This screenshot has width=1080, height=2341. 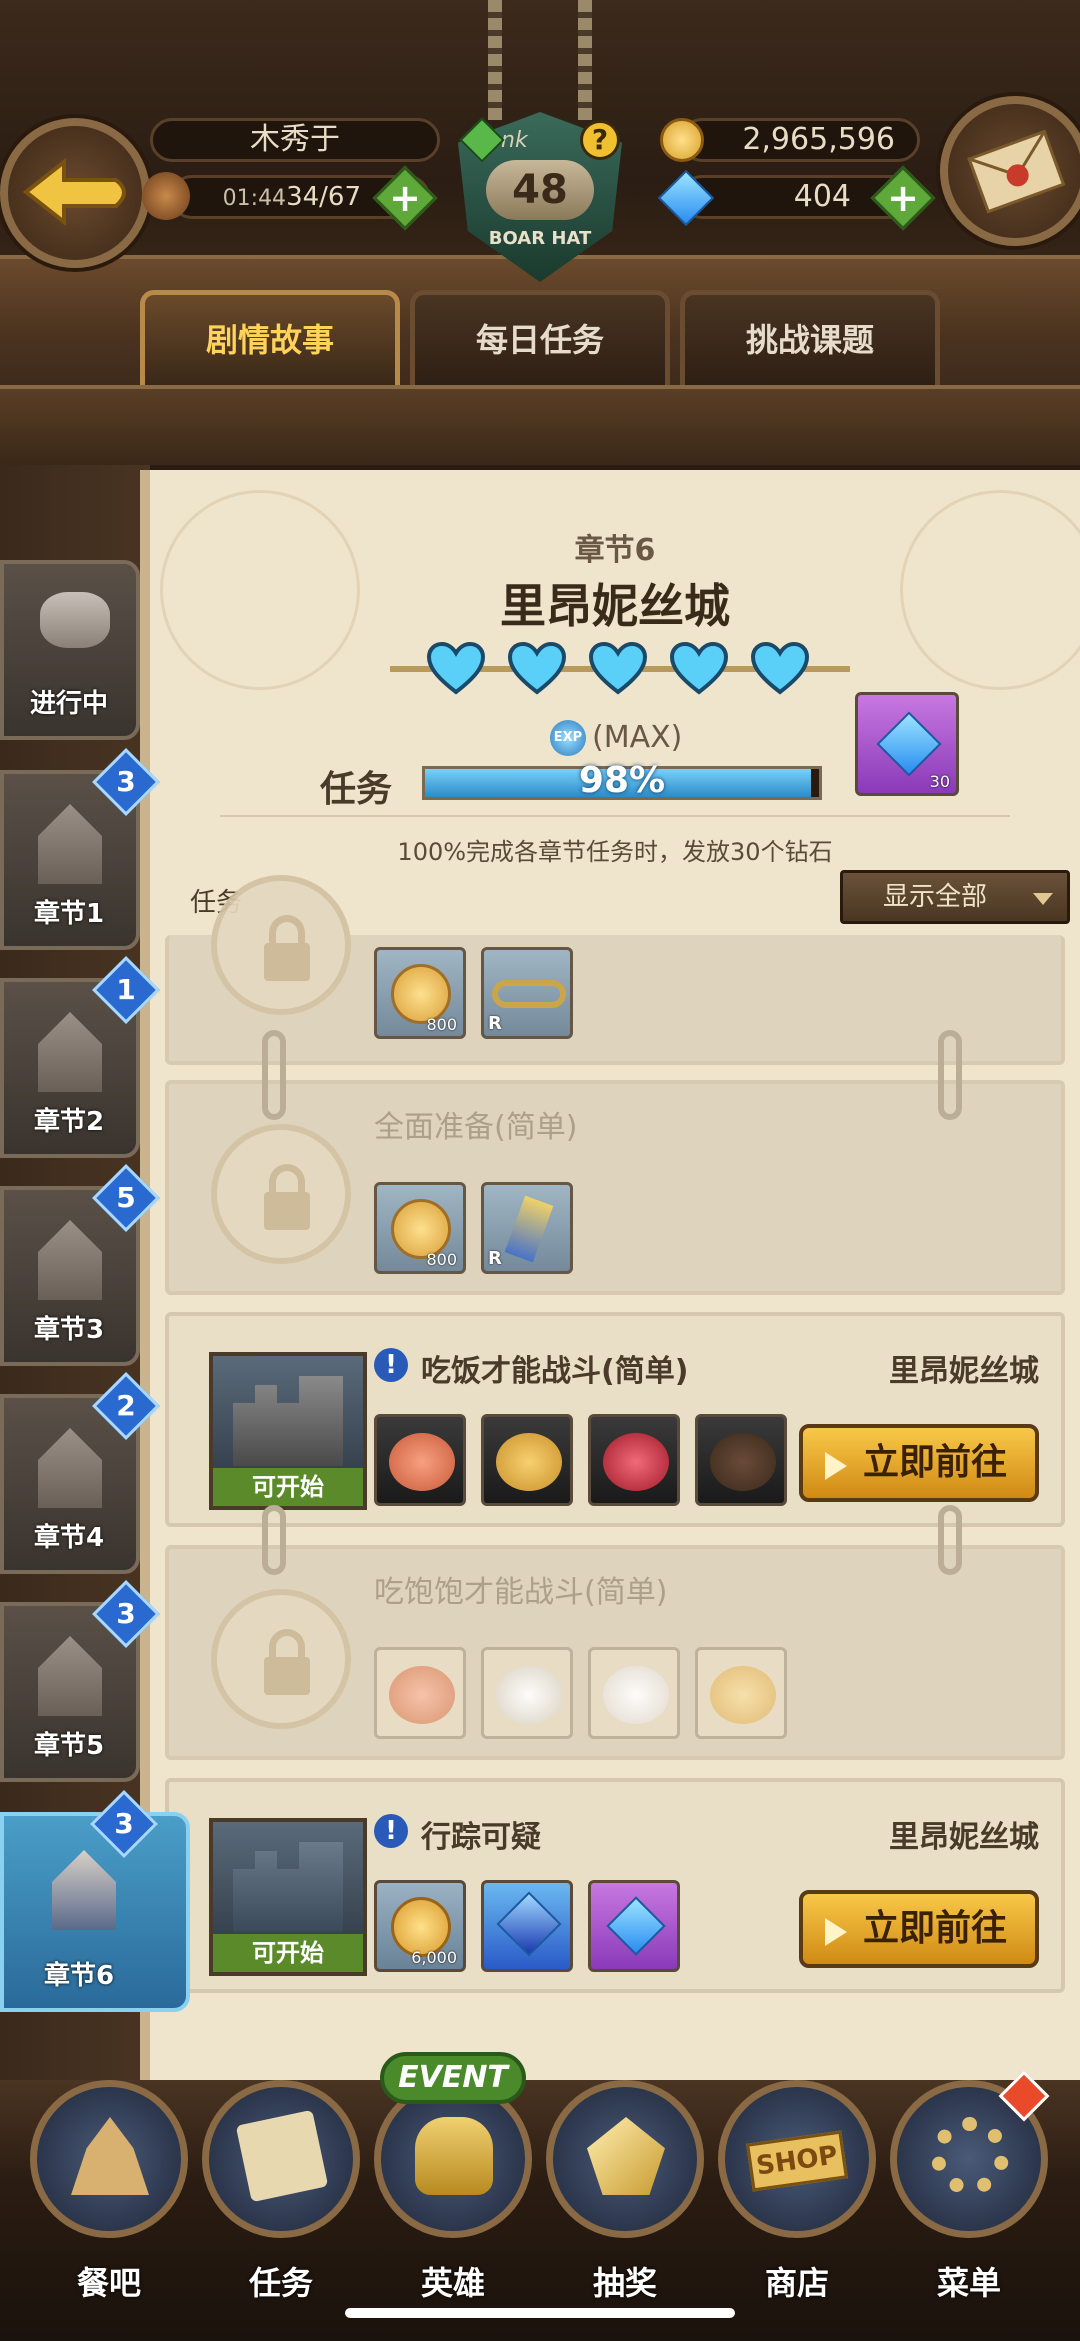 I want to click on sidebar-item-label: 进行中, so click(x=68, y=704).